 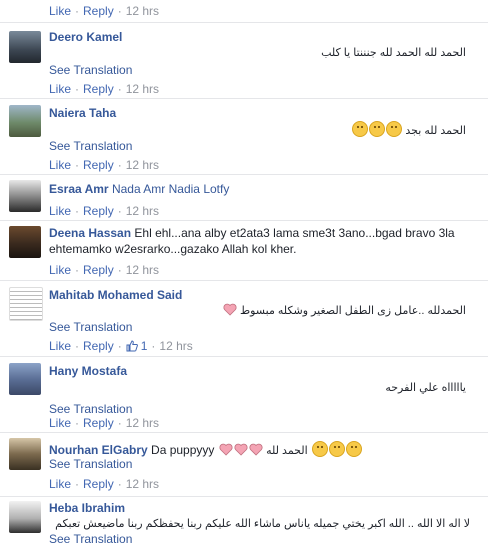 What do you see at coordinates (82, 113) in the screenshot?
I see `commenter-name: Naiera Taha` at bounding box center [82, 113].